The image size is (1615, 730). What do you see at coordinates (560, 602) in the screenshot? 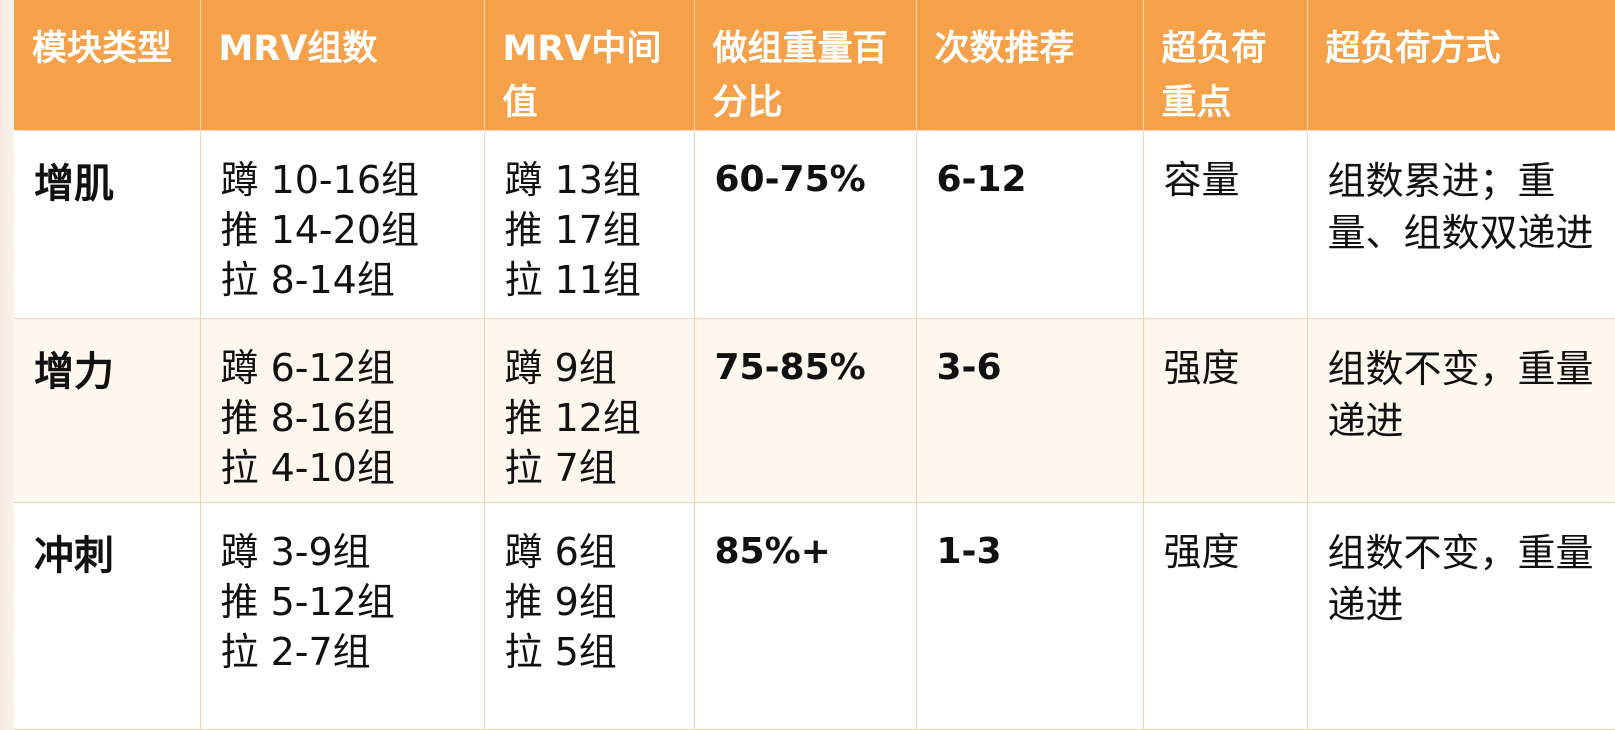
I see `mrv-mid-line: 推 9组` at bounding box center [560, 602].